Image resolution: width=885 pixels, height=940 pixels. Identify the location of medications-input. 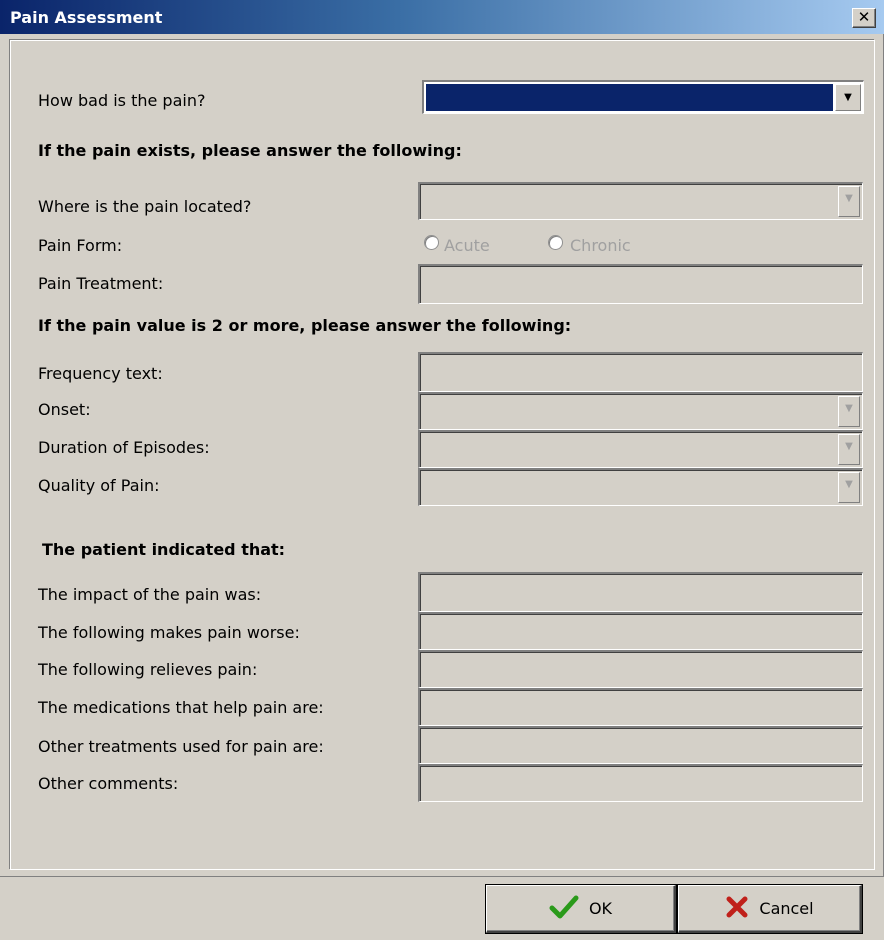
(640, 707).